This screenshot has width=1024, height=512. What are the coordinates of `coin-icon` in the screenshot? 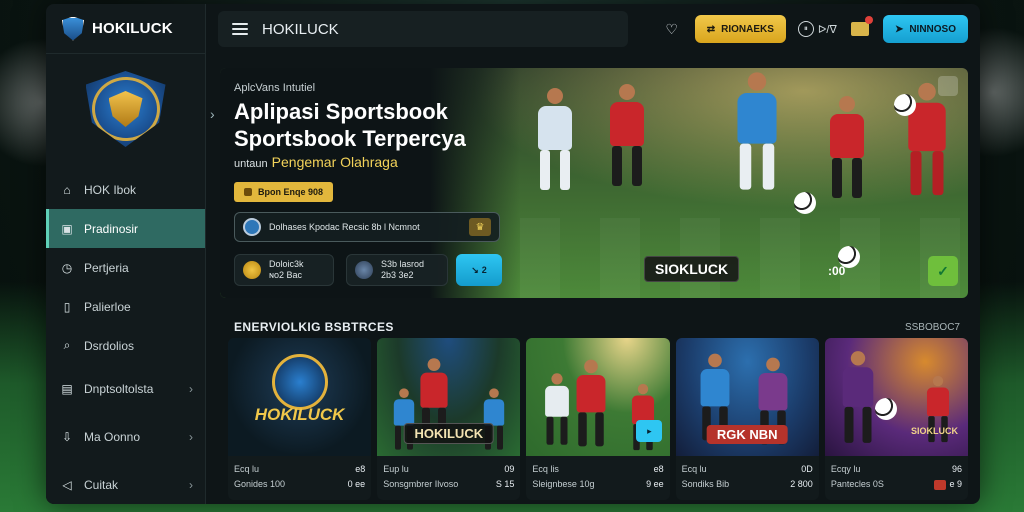 It's located at (252, 270).